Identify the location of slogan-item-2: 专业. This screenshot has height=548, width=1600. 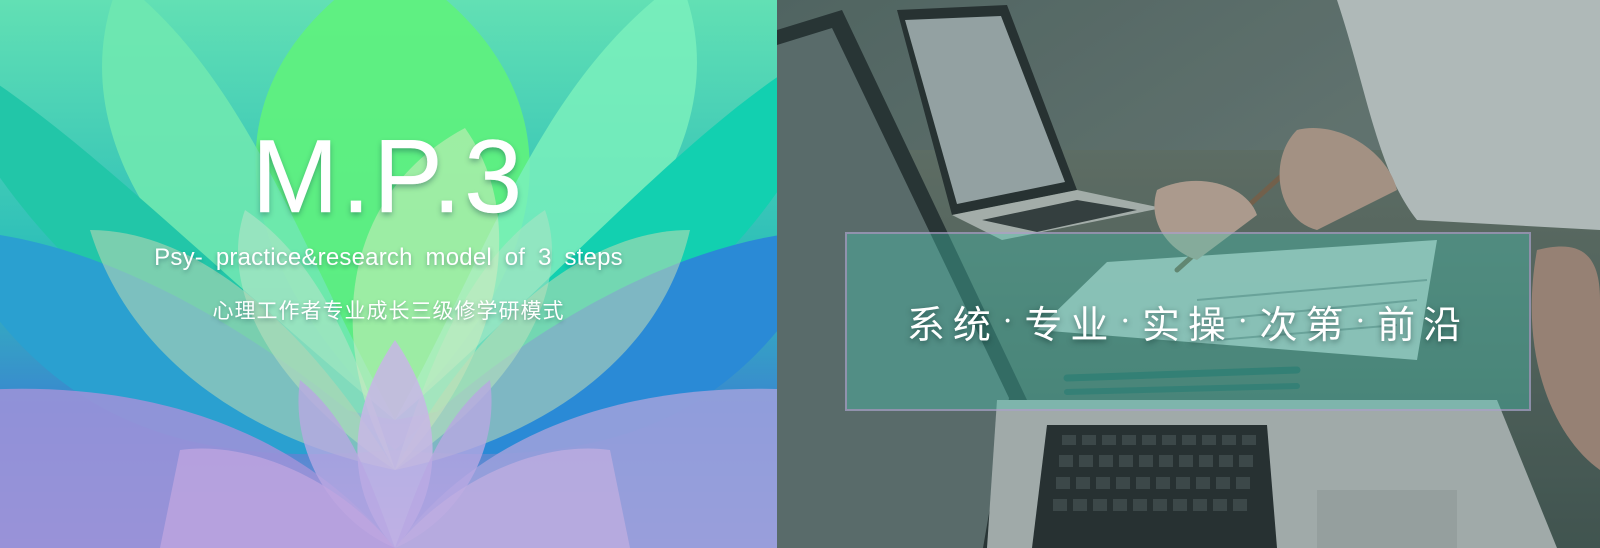
(1070, 325).